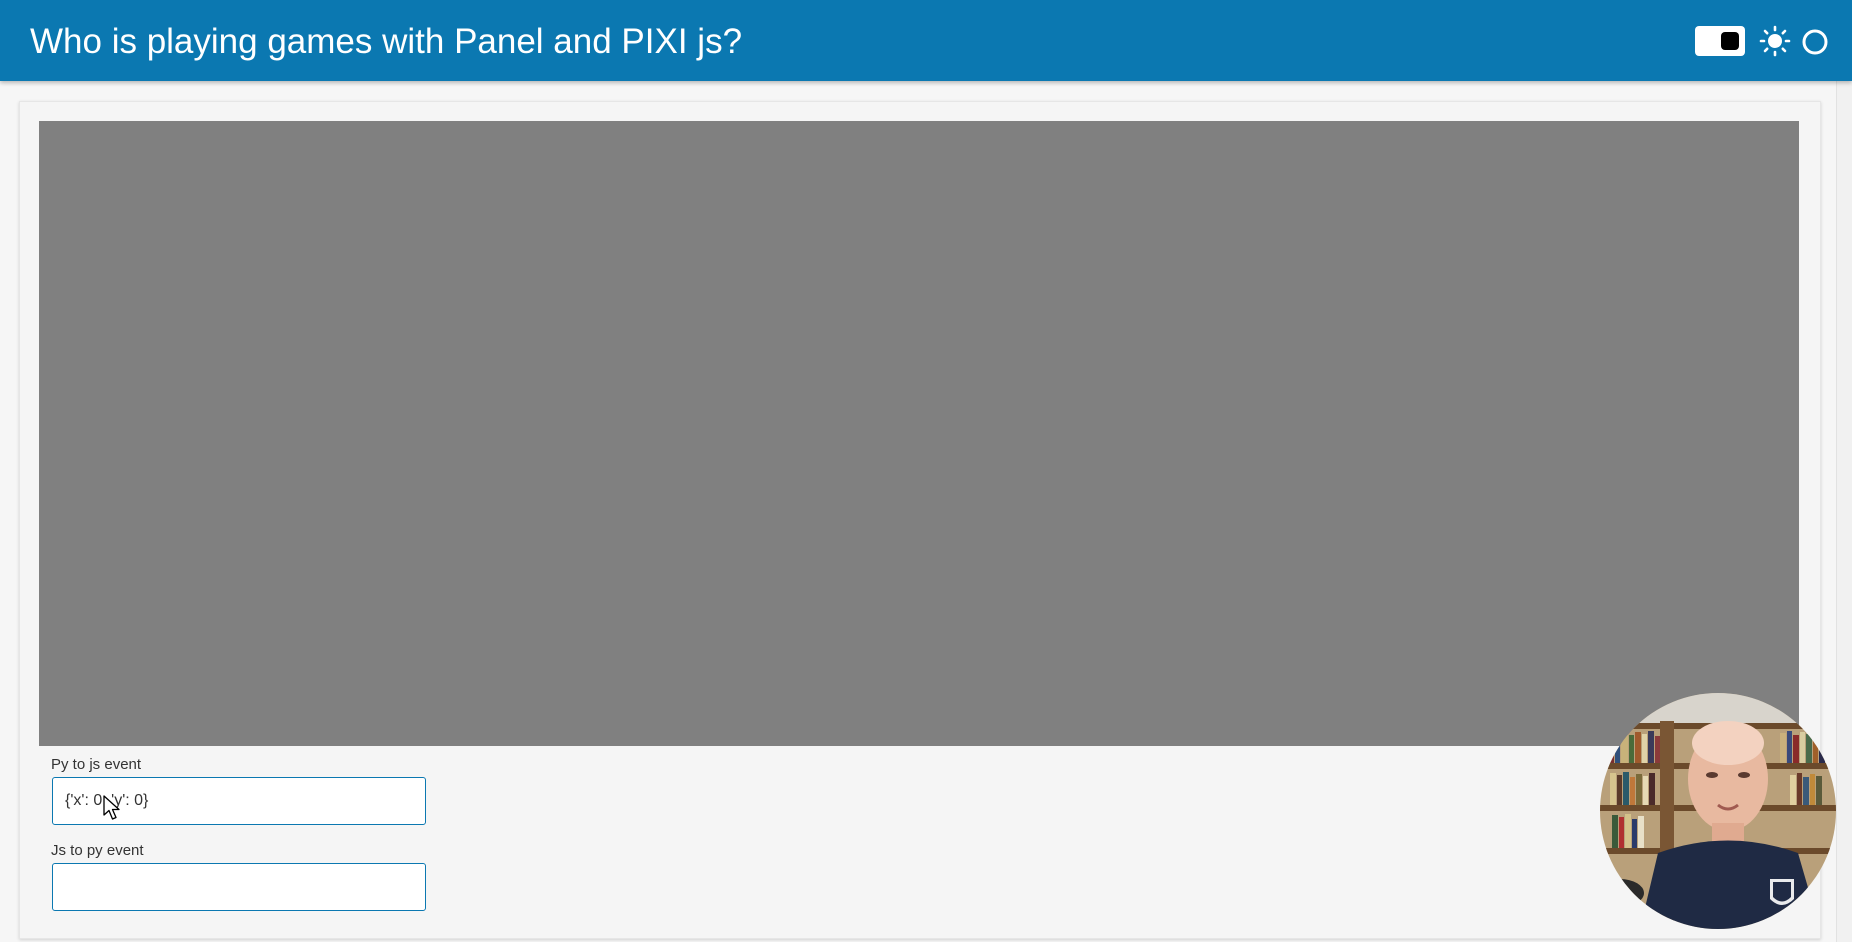  Describe the element at coordinates (1844, 511) in the screenshot. I see `page-scrollbar` at that location.